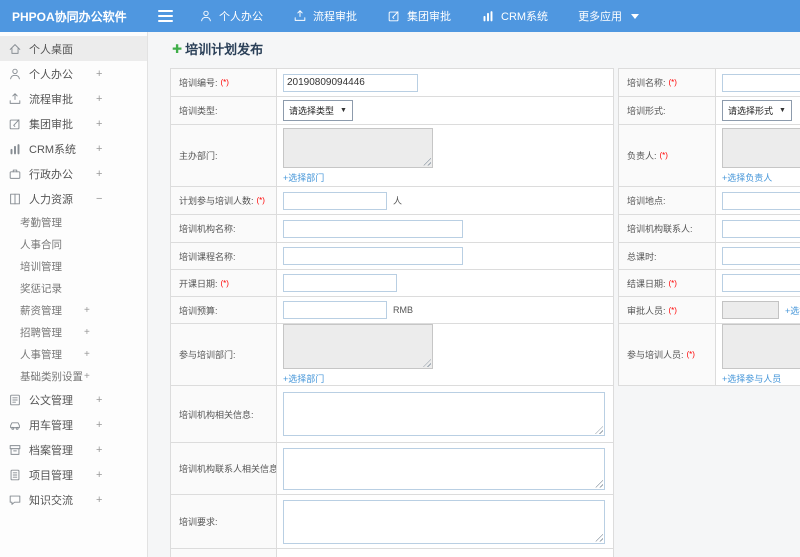 This screenshot has width=800, height=557. I want to click on org-name-label-cell: 培训机构名称:, so click(224, 228).